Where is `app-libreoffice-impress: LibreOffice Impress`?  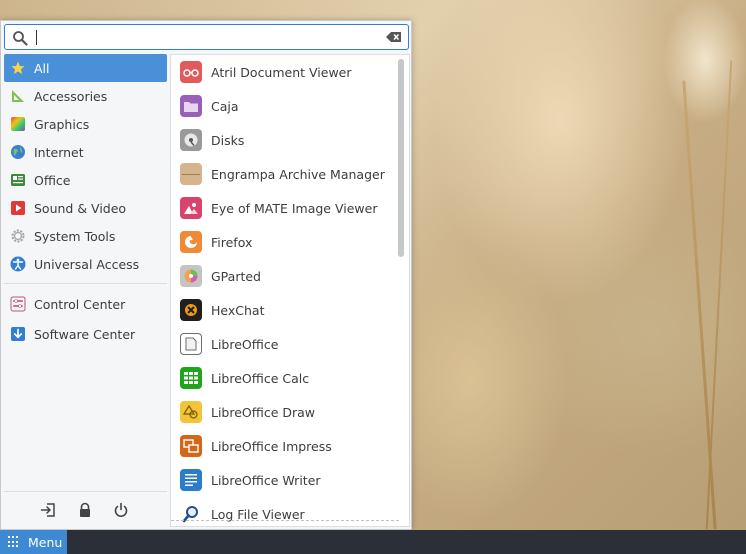
app-libreoffice-impress: LibreOffice Impress is located at coordinates (290, 446).